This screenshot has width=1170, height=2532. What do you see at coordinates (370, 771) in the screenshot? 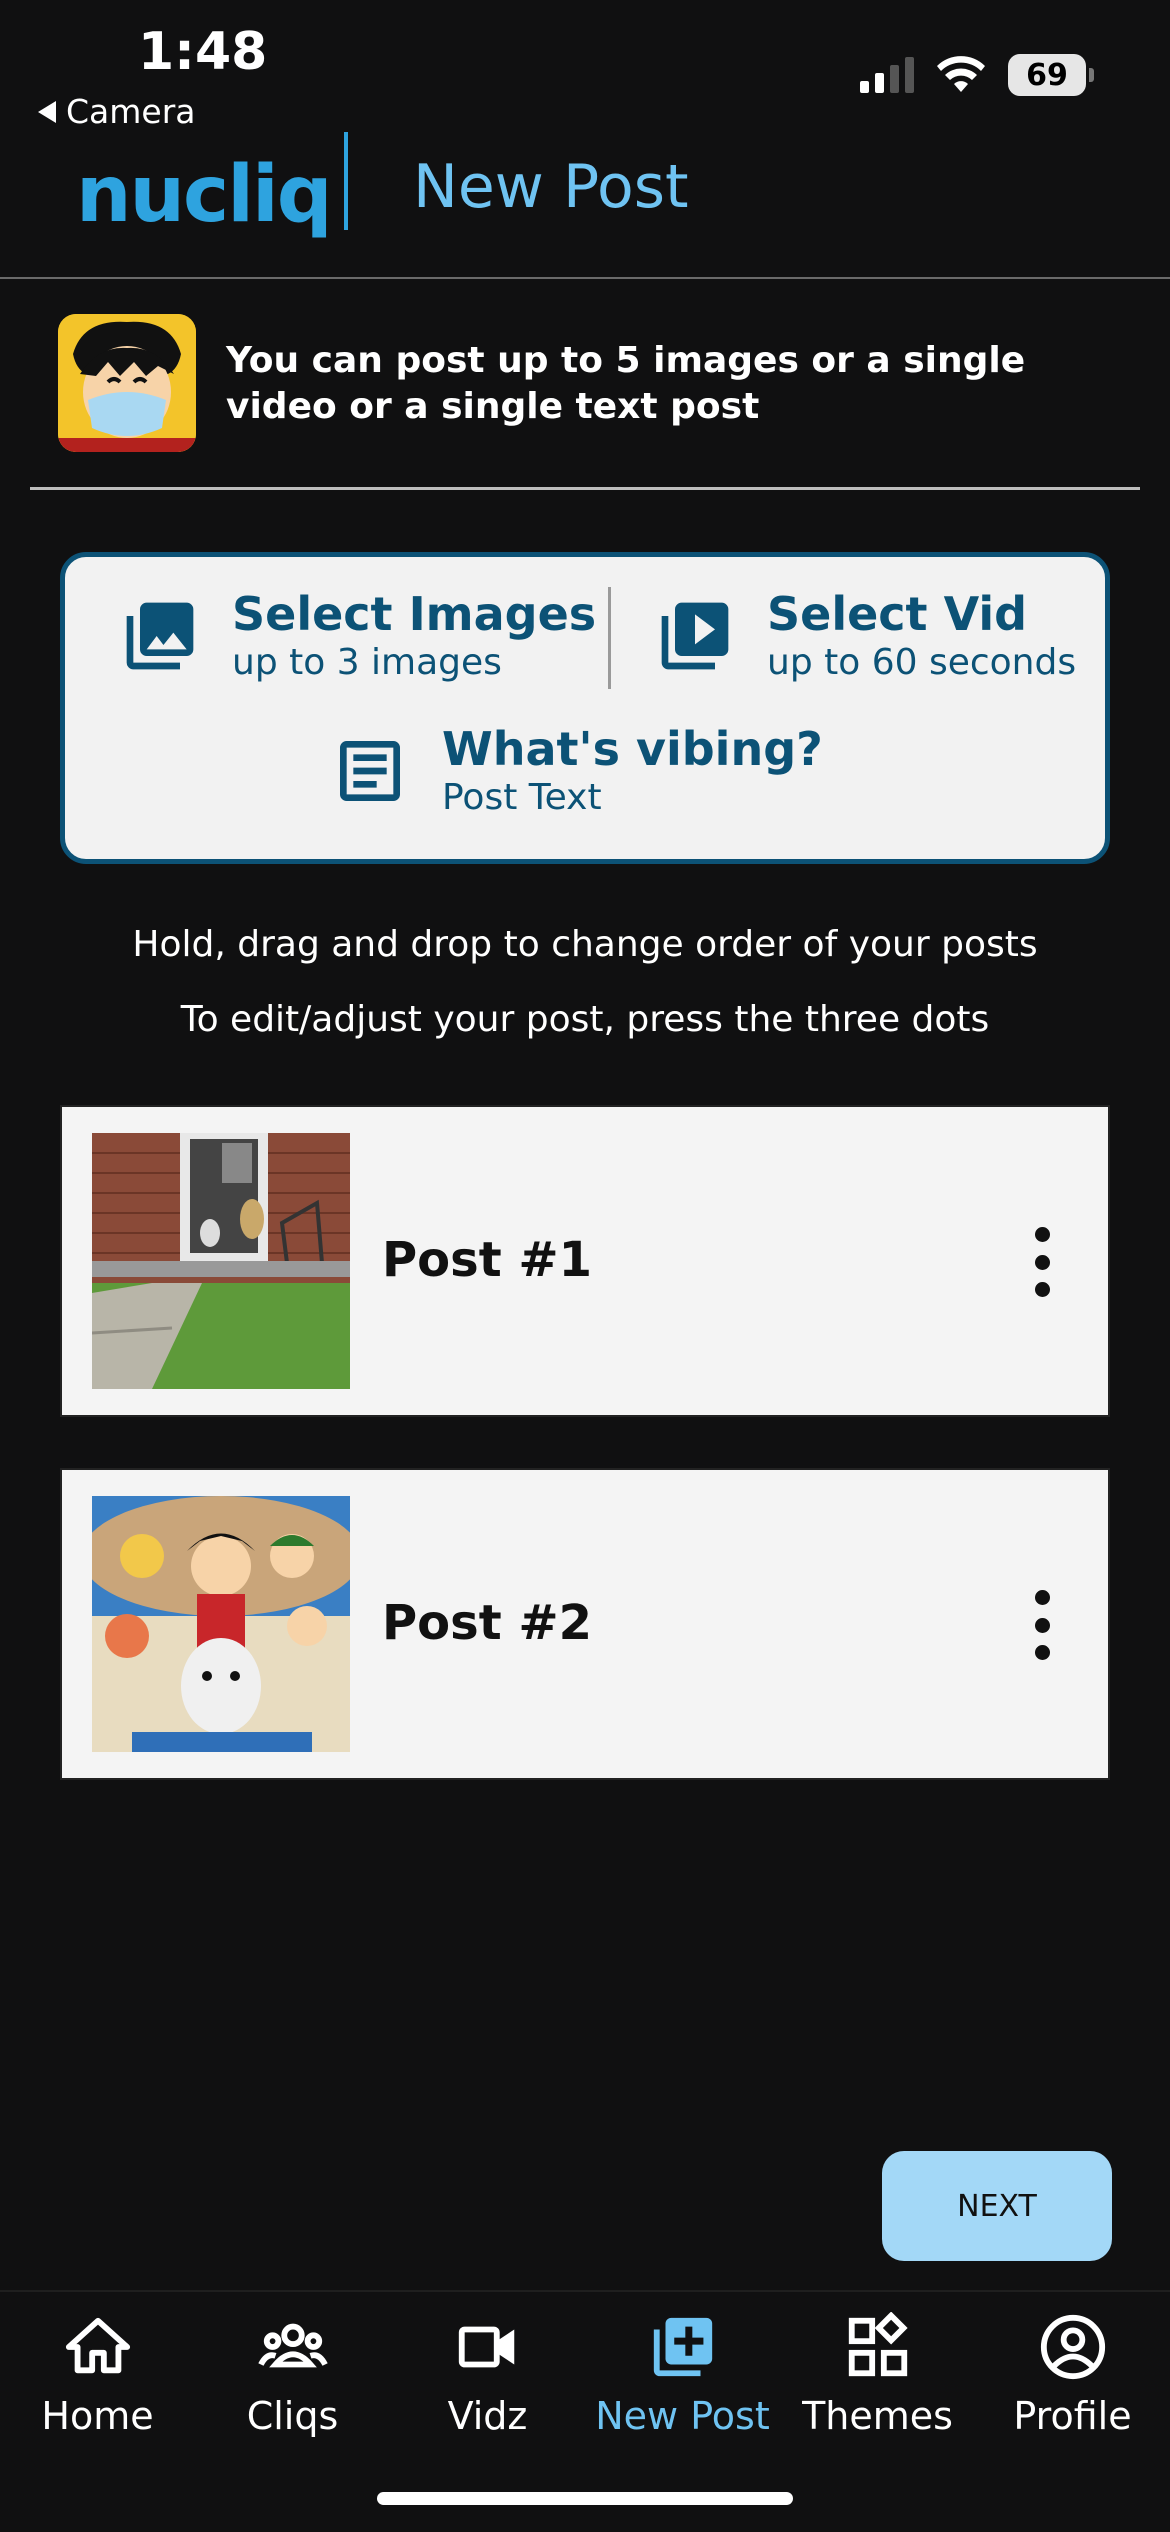
I see `document-icon` at bounding box center [370, 771].